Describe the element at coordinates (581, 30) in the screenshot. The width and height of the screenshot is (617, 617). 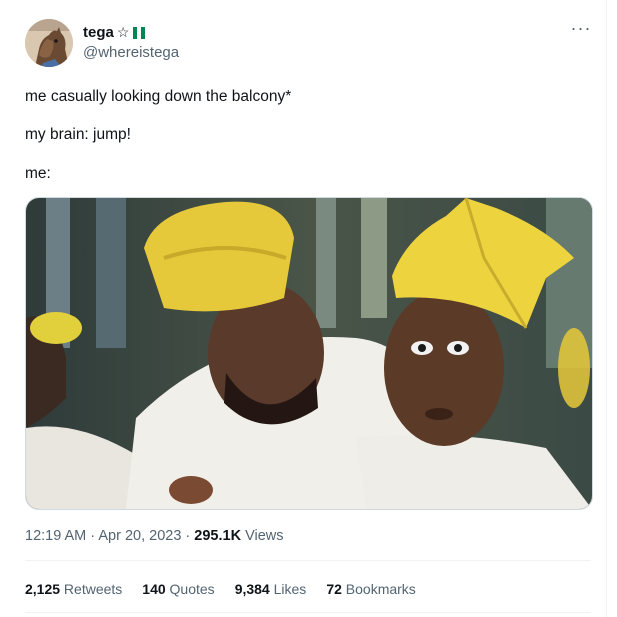
I see `more-dots-icon: ···` at that location.